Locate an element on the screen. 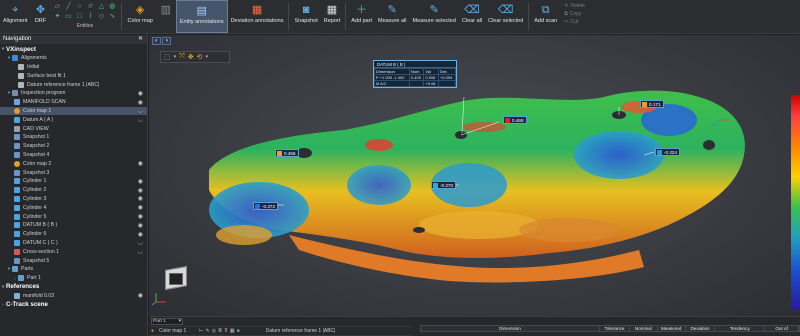 The image size is (800, 336). measure-all-button: ✎ Measure all is located at coordinates (392, 16).